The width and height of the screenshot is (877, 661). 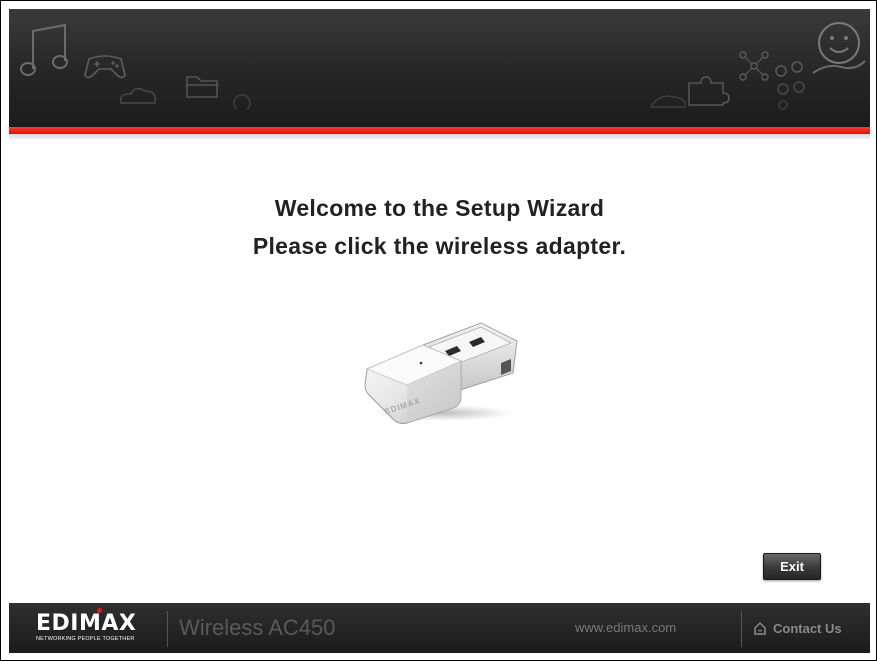 I want to click on website-link: www.edimax.com, so click(x=625, y=627).